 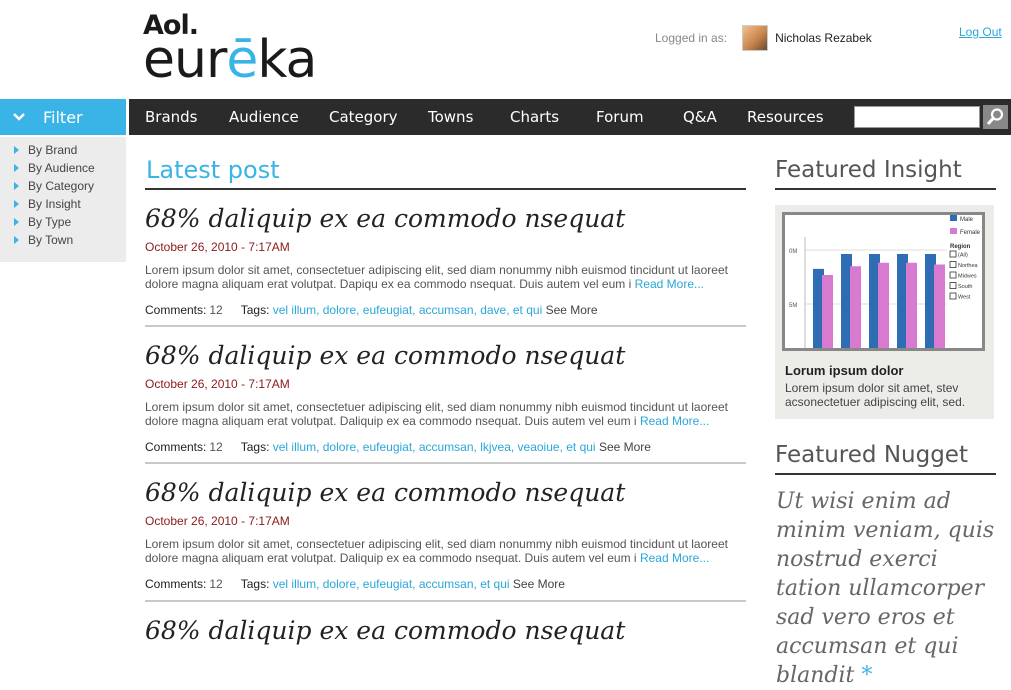 I want to click on filter-item-type: By Type, so click(x=63, y=224).